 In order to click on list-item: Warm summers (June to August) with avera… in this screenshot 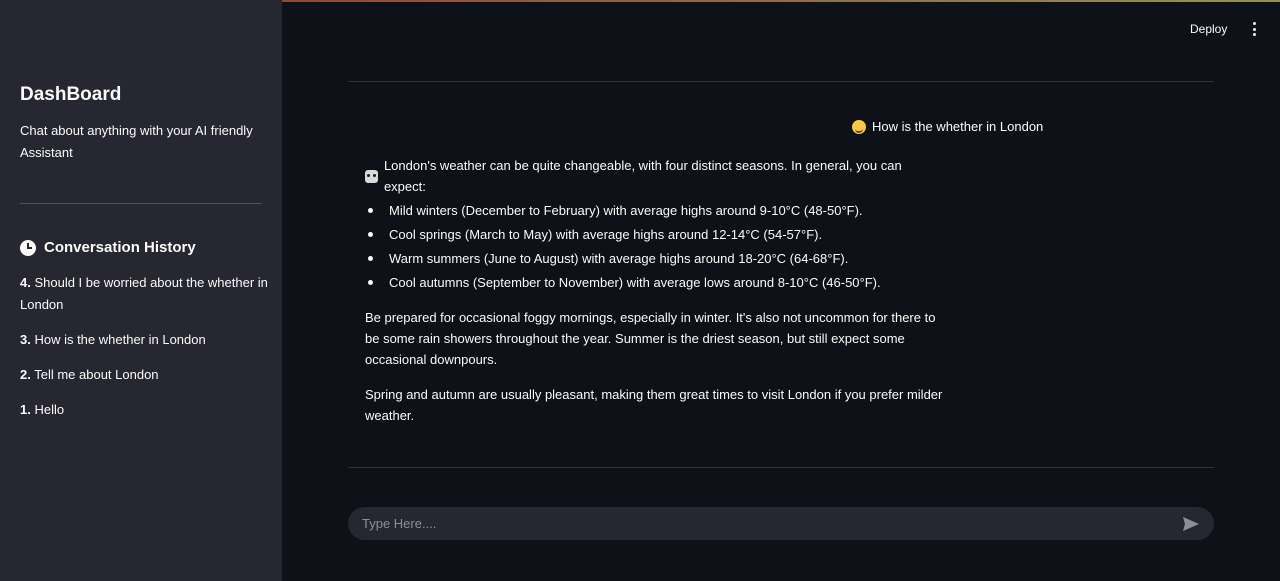, I will do `click(655, 258)`.